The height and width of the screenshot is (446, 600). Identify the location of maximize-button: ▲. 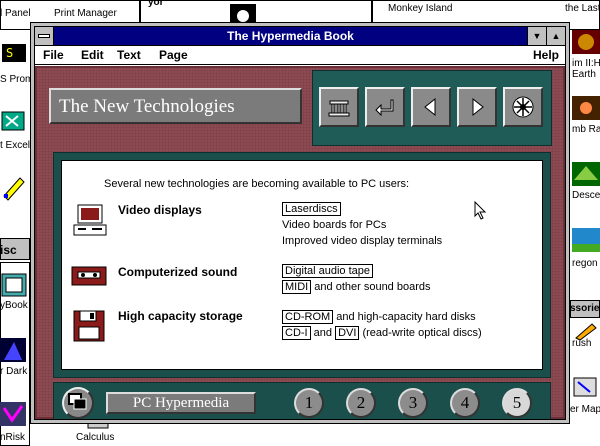
(555, 36).